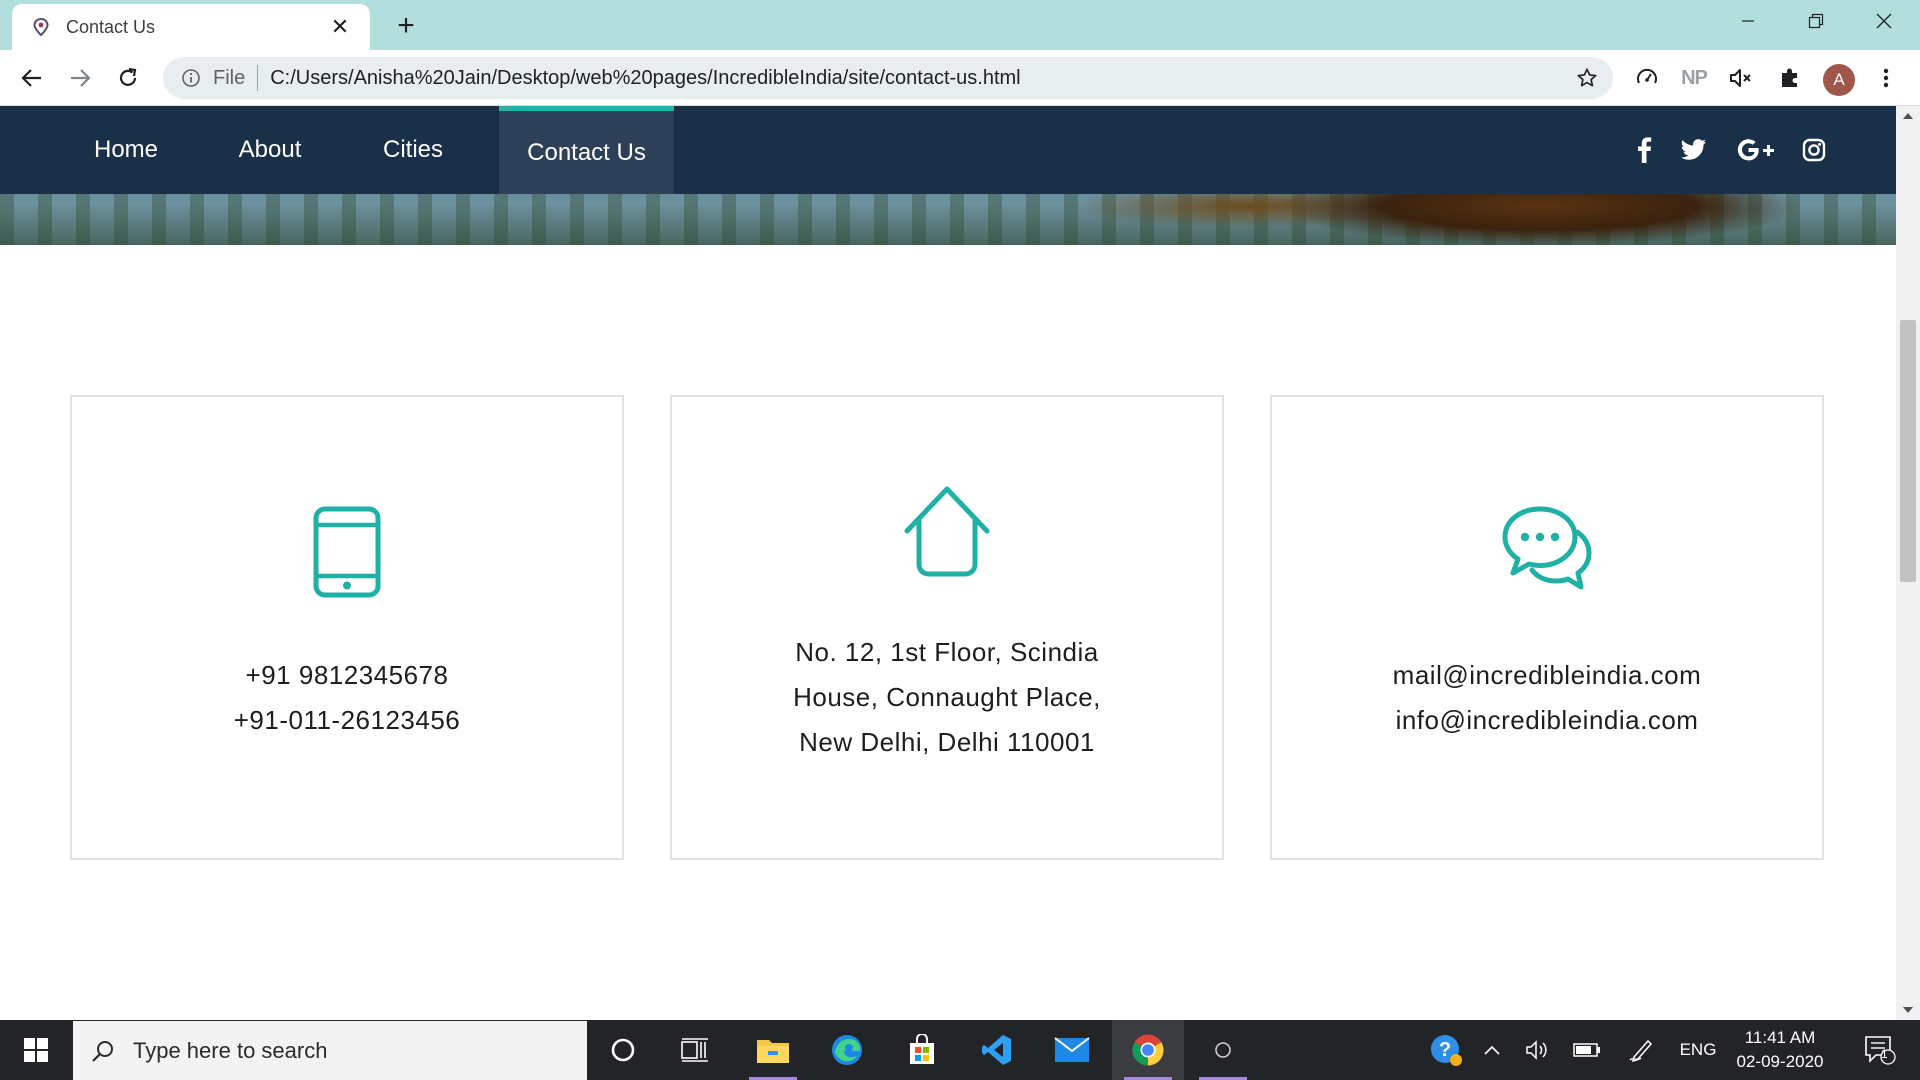 This screenshot has width=1920, height=1080. What do you see at coordinates (1908, 116) in the screenshot?
I see `scroll-up-arrow-icon` at bounding box center [1908, 116].